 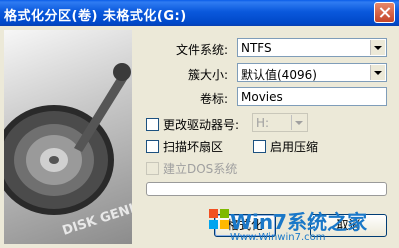 I want to click on windows-logo-icon, so click(x=219, y=219).